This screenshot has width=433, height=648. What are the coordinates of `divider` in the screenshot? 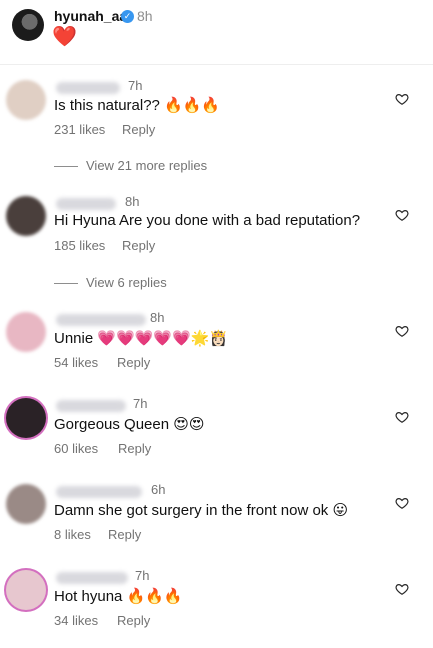 It's located at (216, 64).